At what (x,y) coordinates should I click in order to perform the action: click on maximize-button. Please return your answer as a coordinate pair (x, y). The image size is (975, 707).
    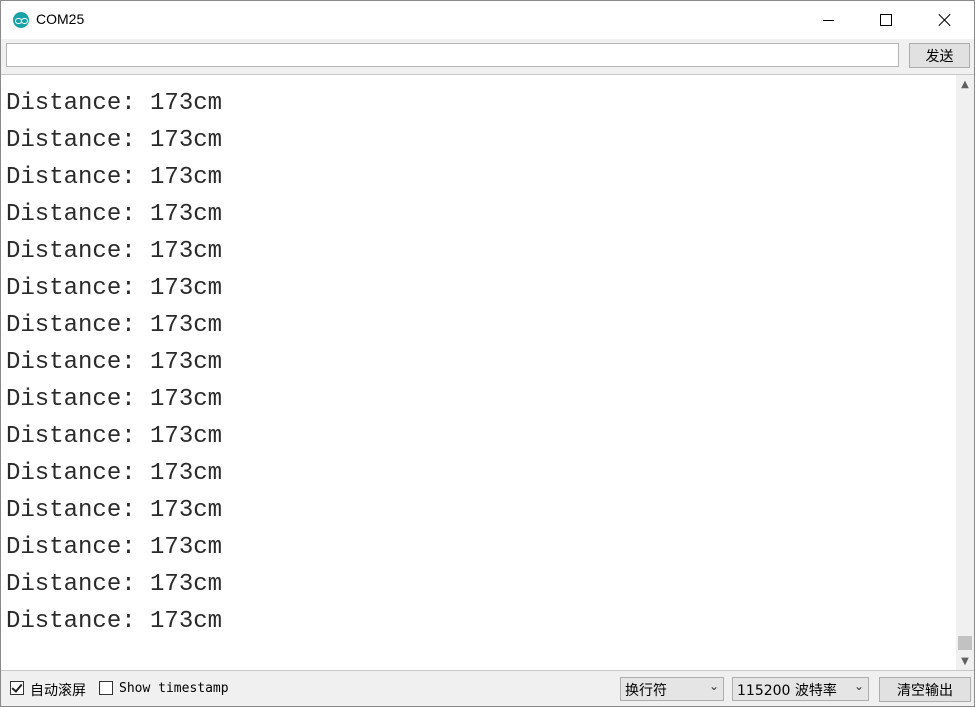
    Looking at the image, I should click on (886, 20).